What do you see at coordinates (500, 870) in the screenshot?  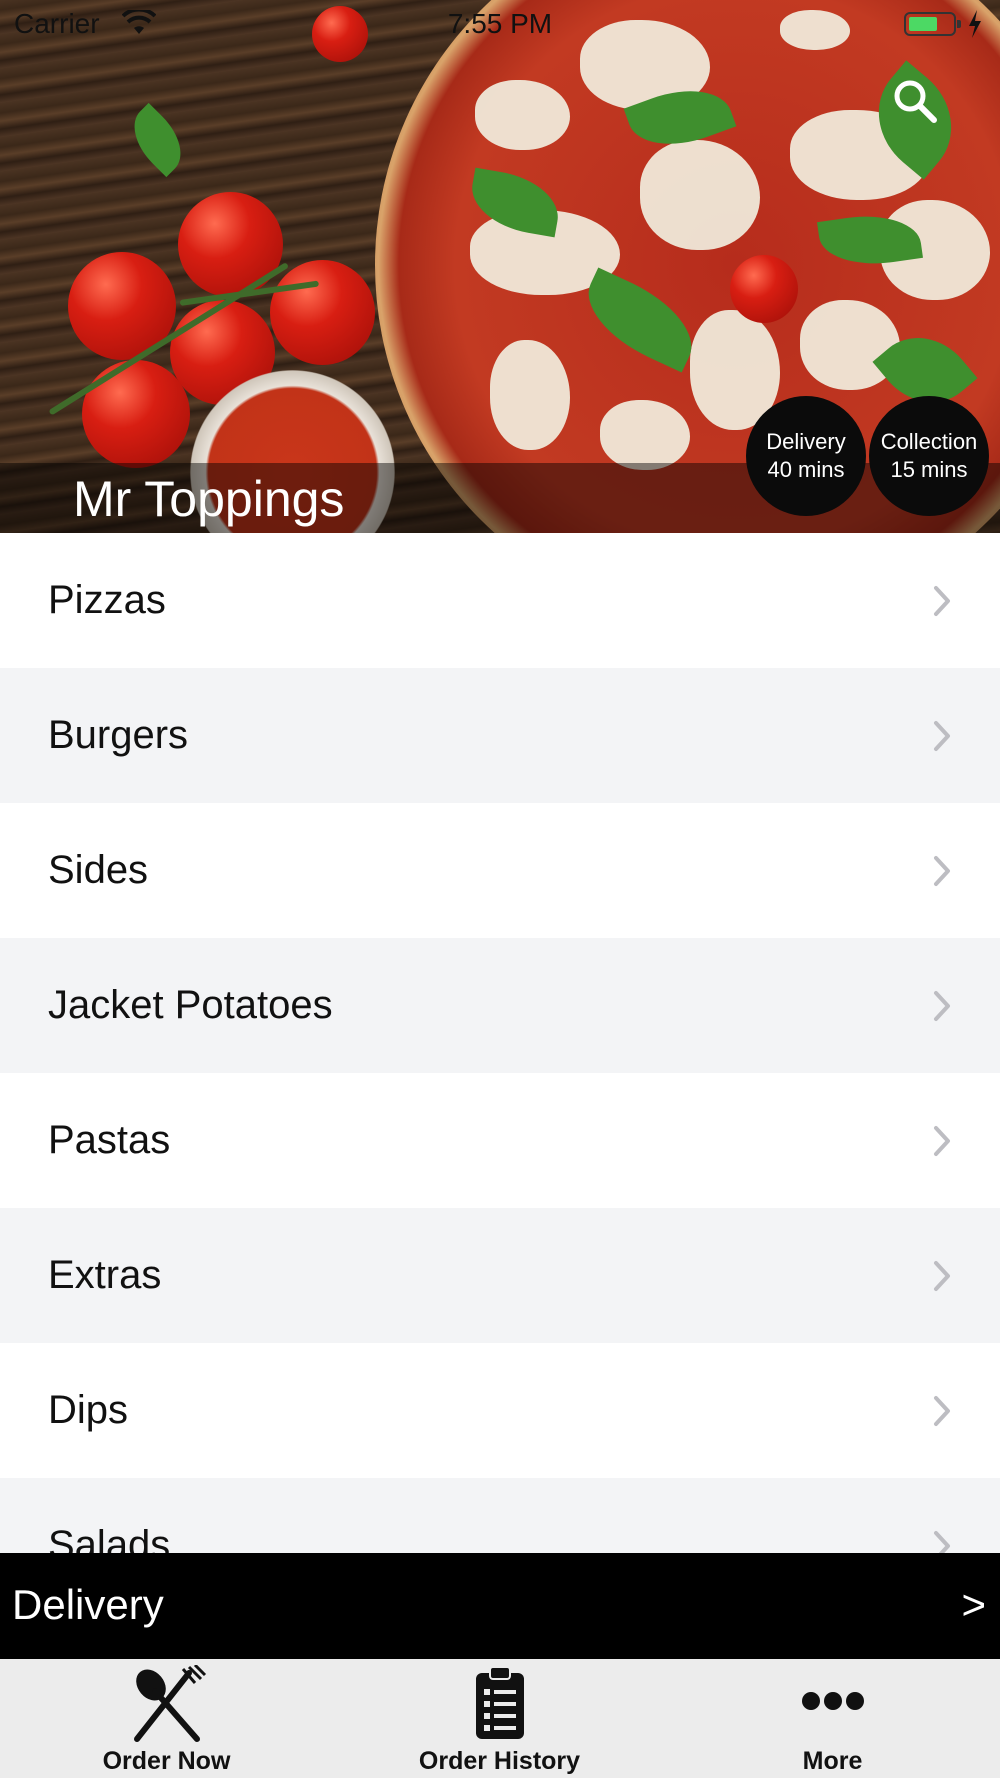 I see `category-row-sides: Sides` at bounding box center [500, 870].